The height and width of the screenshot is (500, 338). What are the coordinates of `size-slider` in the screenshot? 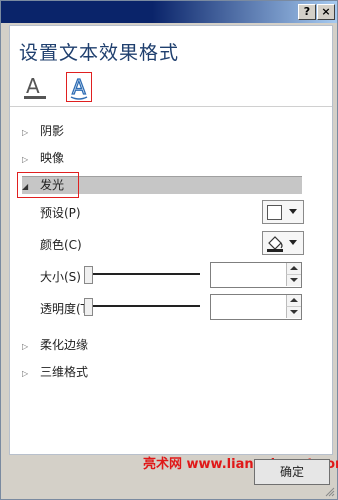 It's located at (142, 274).